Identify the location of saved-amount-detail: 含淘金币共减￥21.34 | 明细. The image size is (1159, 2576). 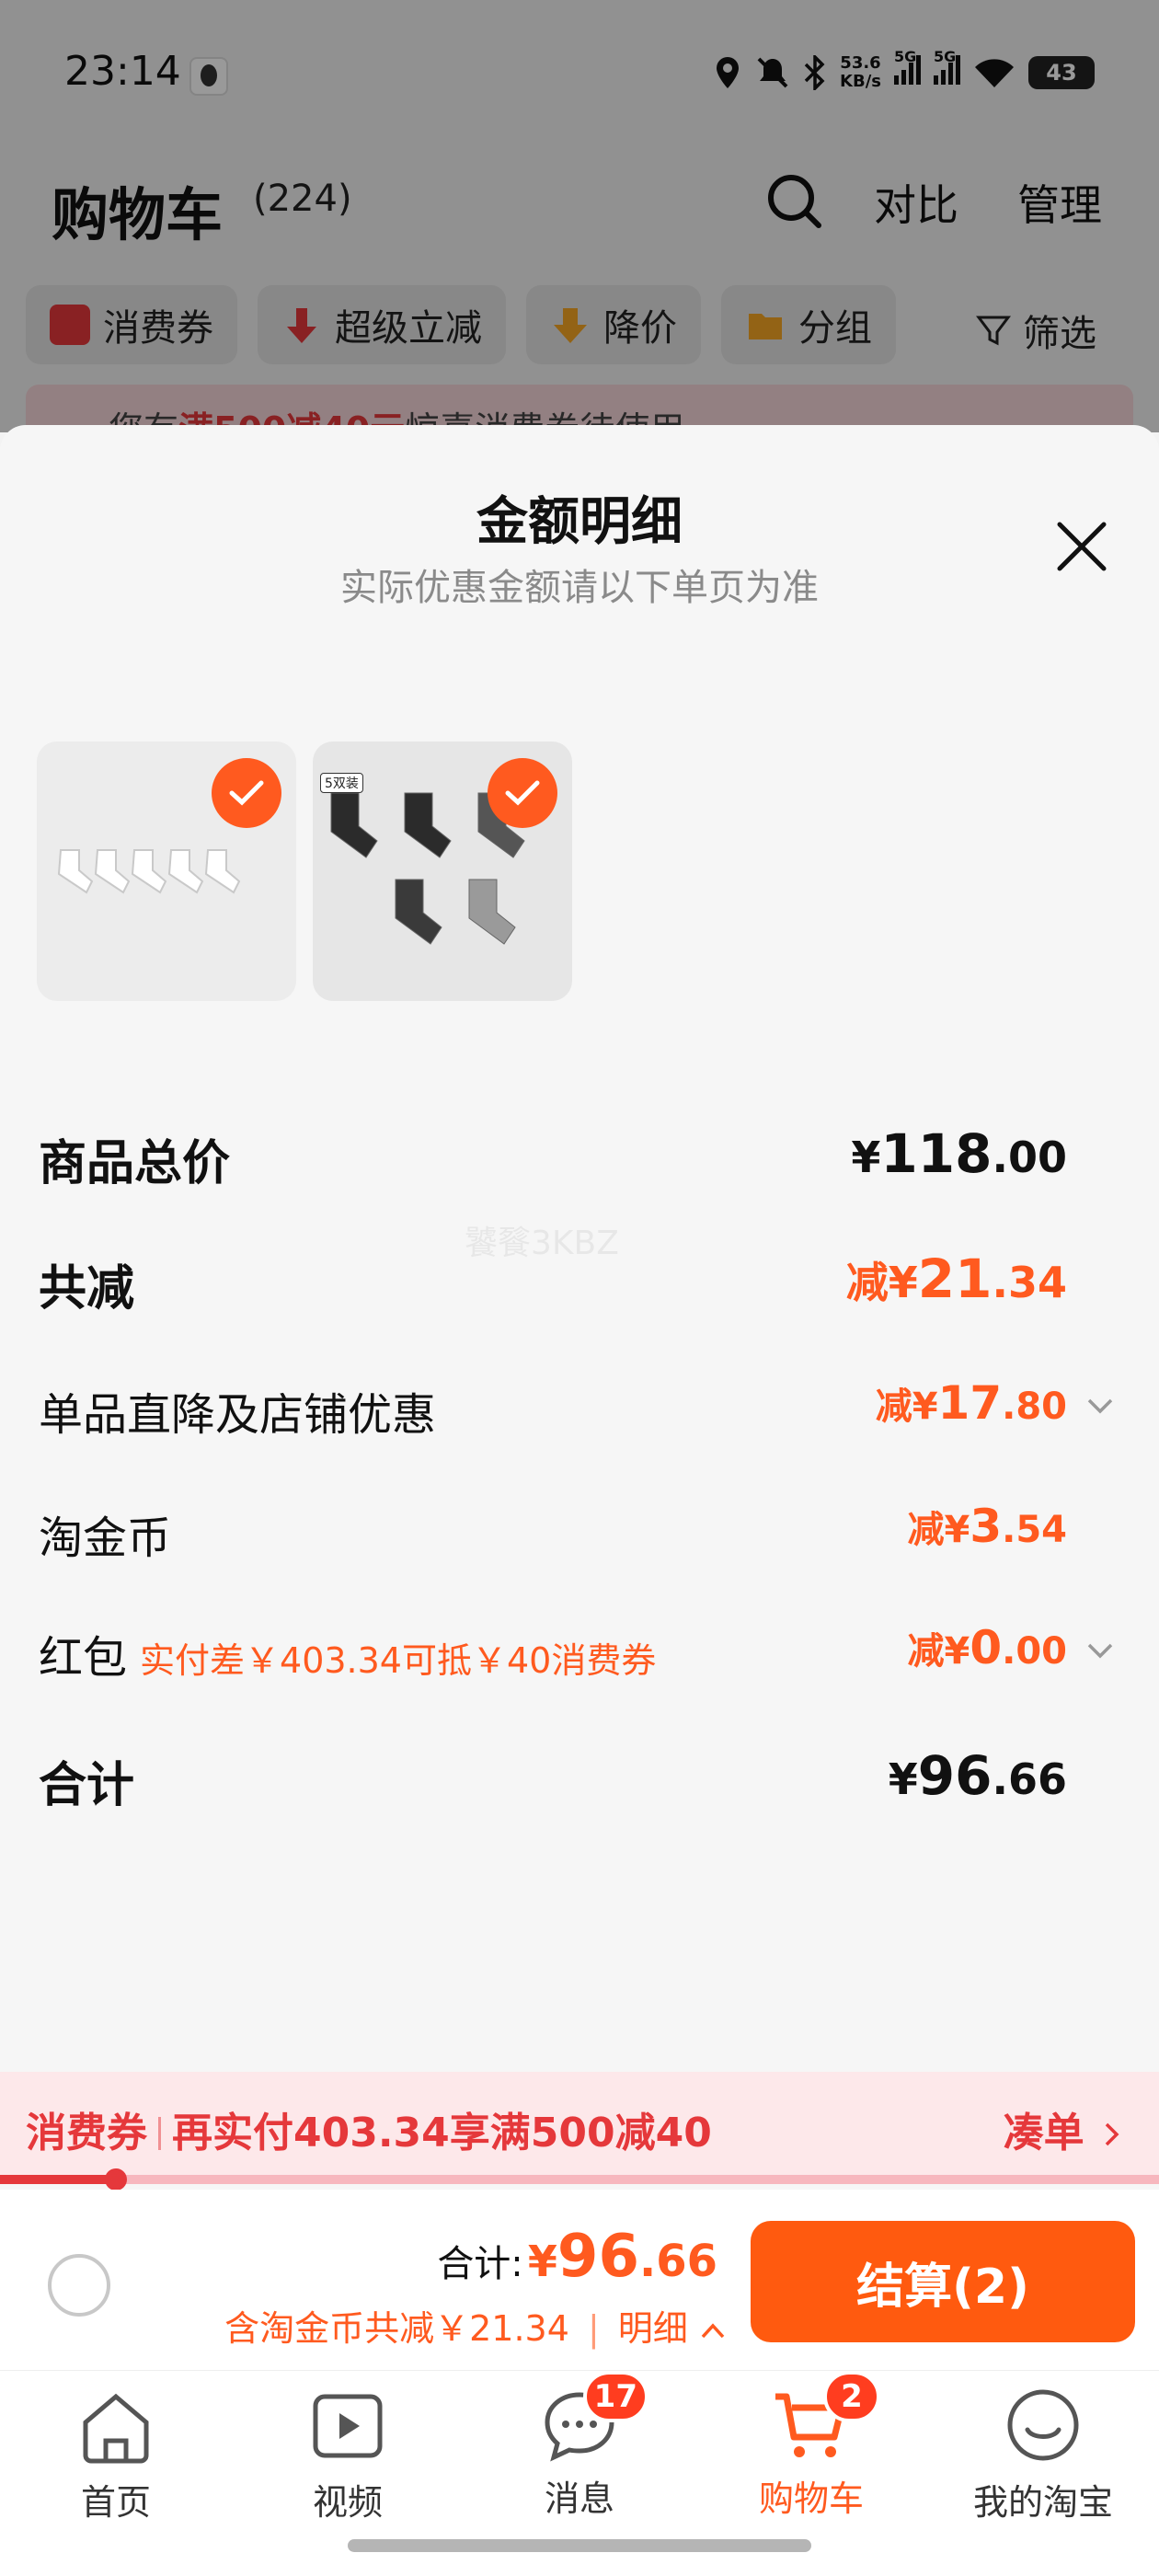
(475, 2325).